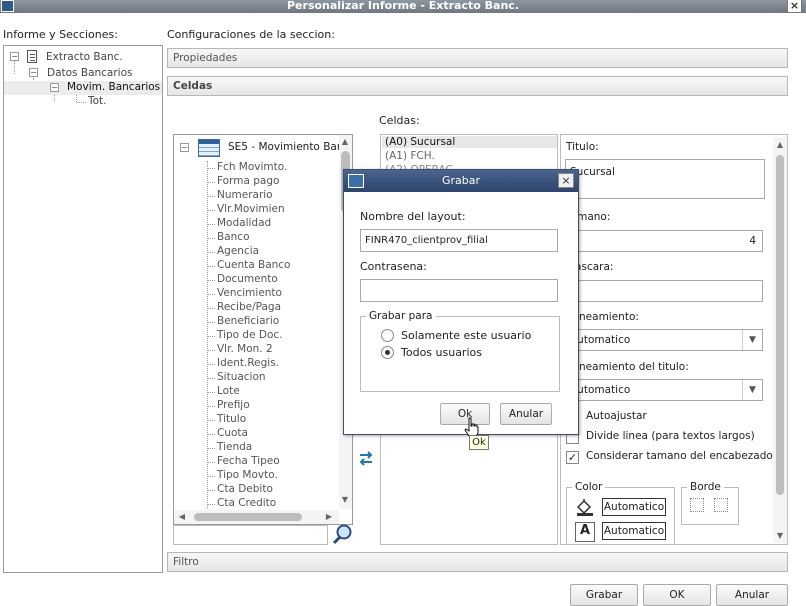  I want to click on table-label: SE5 - Movimiento Banc, so click(289, 147).